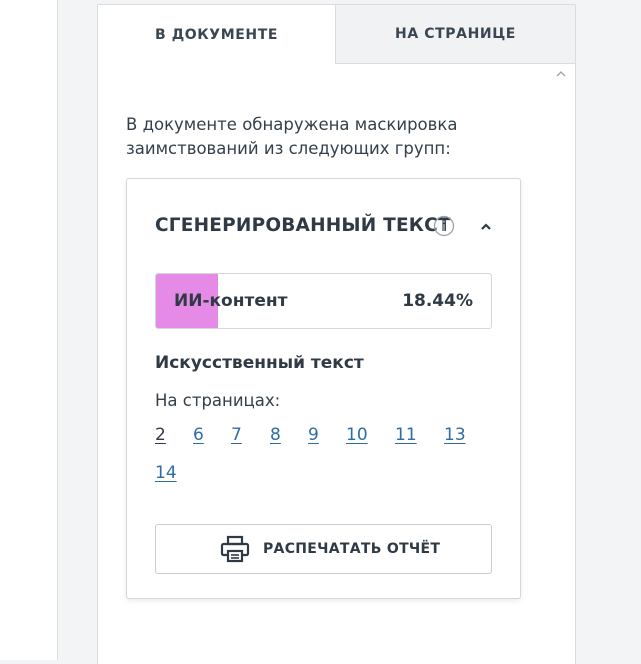 The image size is (641, 664). I want to click on ai-content-label: ИИ-контент, so click(231, 301).